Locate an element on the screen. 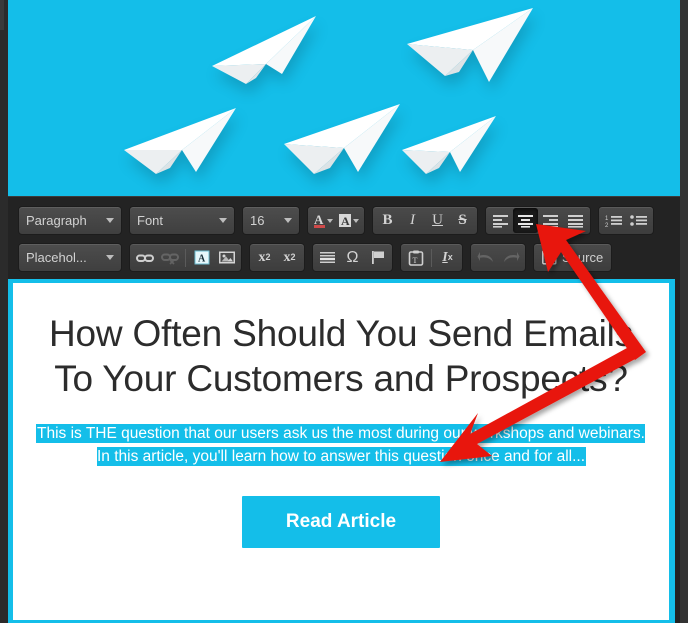  font-family-value: Font is located at coordinates (150, 220).